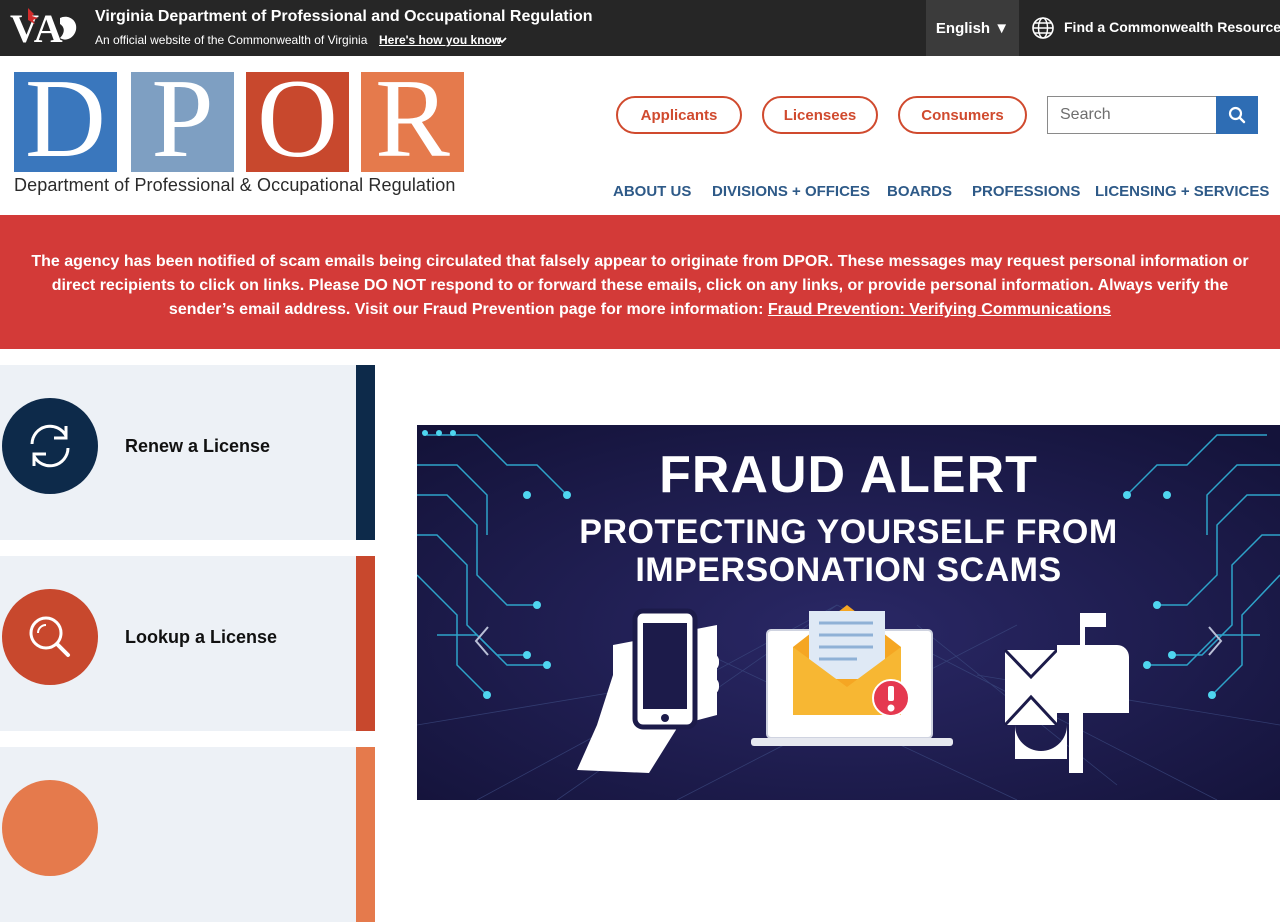 This screenshot has width=1280, height=922. Describe the element at coordinates (652, 191) in the screenshot. I see `nav-about-us: ABOUT US` at that location.